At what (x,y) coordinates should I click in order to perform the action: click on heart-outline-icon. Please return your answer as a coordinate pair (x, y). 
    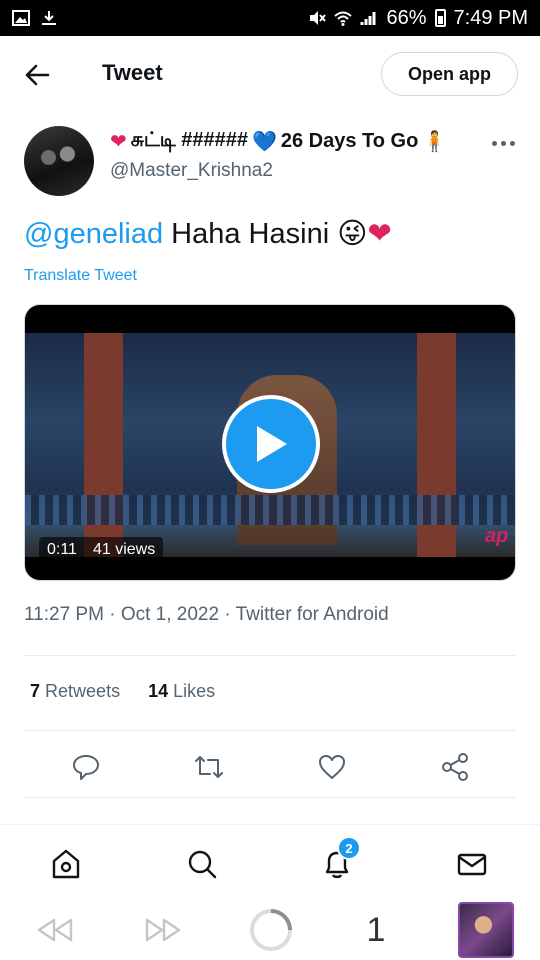
    Looking at the image, I should click on (331, 767).